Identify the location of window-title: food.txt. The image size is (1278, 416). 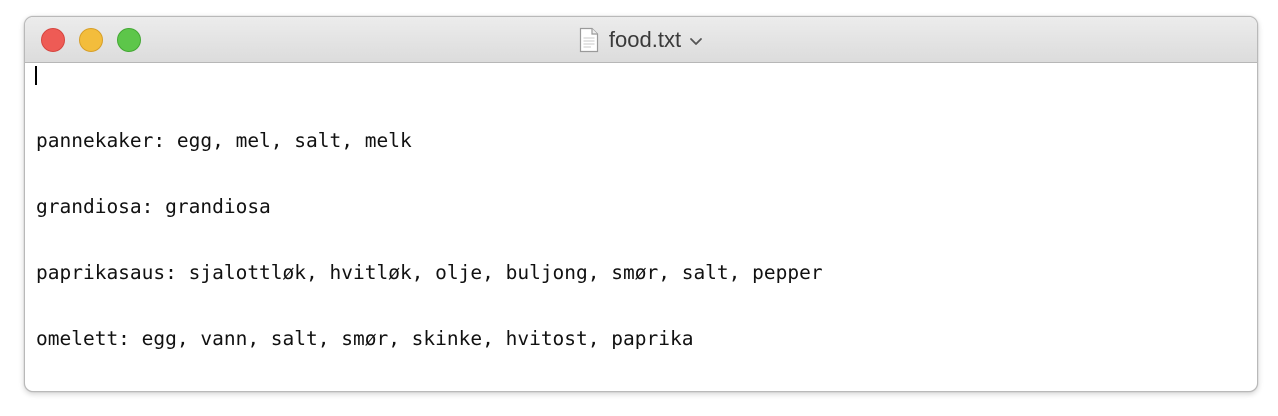
(641, 40).